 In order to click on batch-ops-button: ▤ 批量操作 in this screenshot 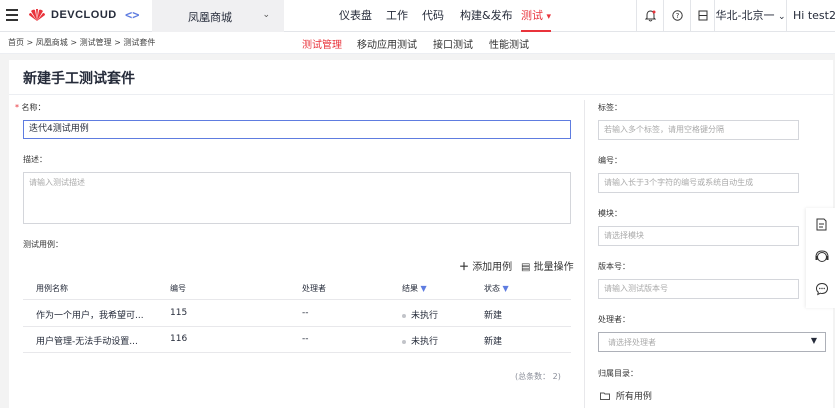, I will do `click(547, 265)`.